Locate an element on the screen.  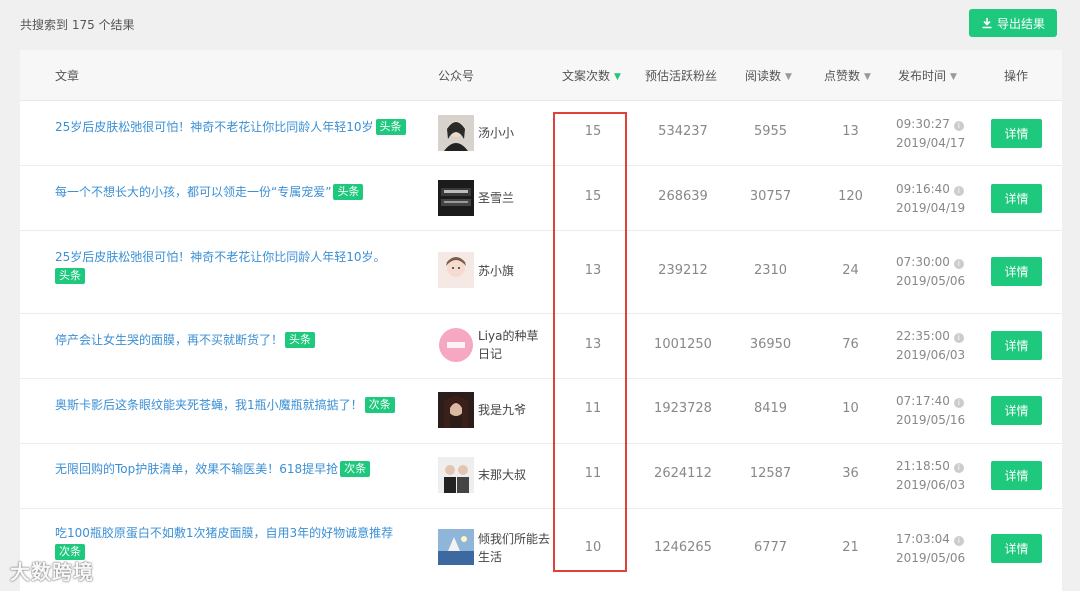
account-name: 汤小小 is located at coordinates (514, 133).